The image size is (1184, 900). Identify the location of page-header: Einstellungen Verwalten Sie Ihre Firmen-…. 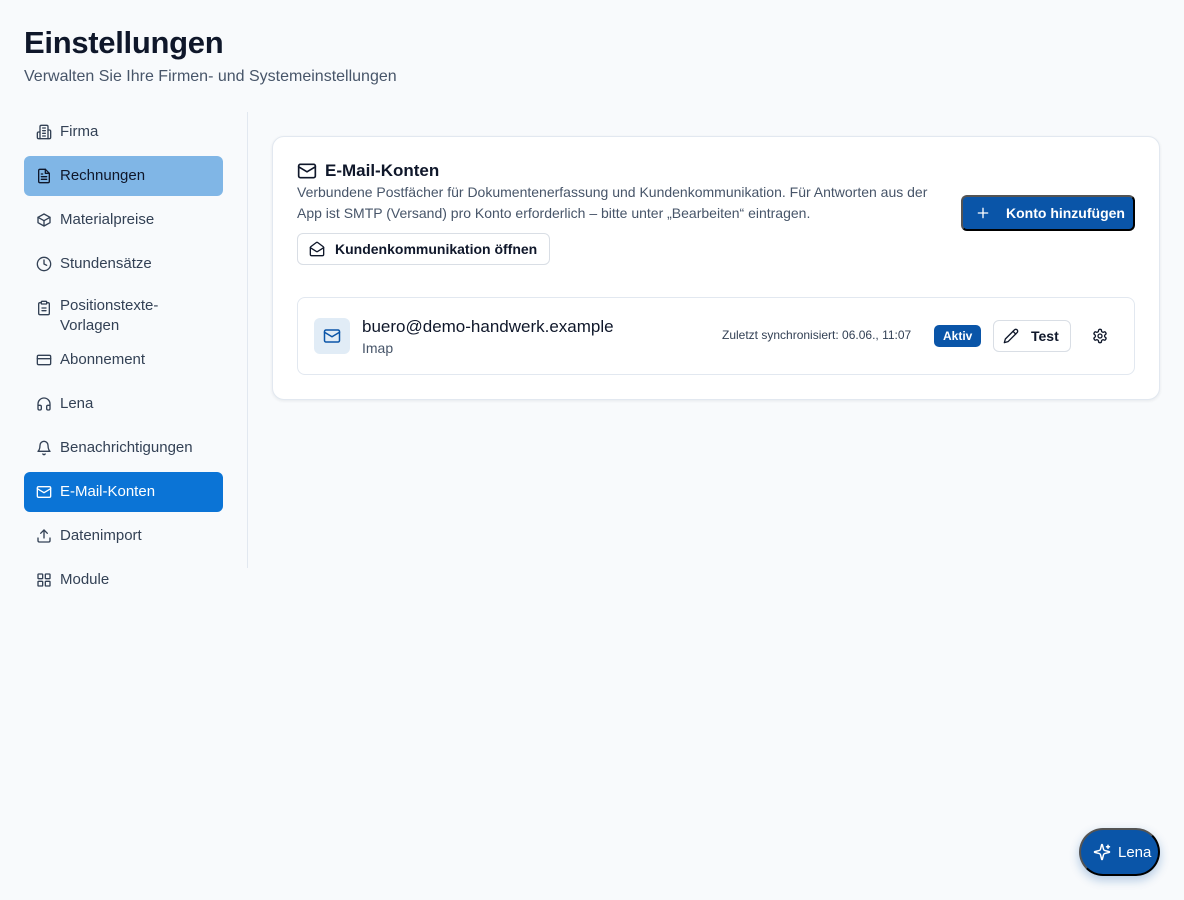
(210, 55).